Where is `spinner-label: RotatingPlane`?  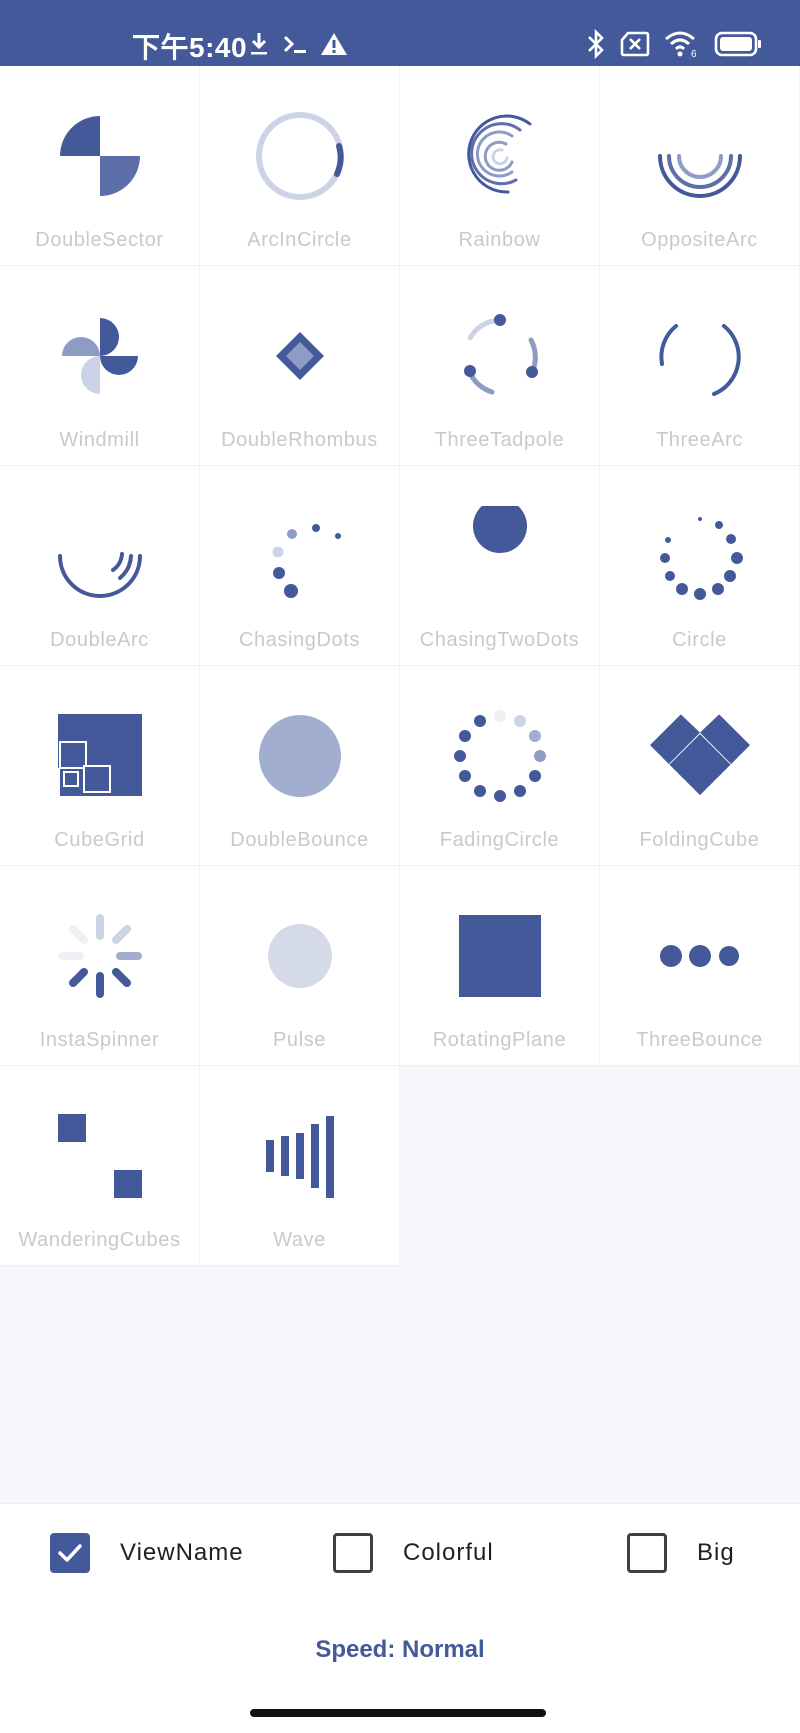
spinner-label: RotatingPlane is located at coordinates (499, 1040).